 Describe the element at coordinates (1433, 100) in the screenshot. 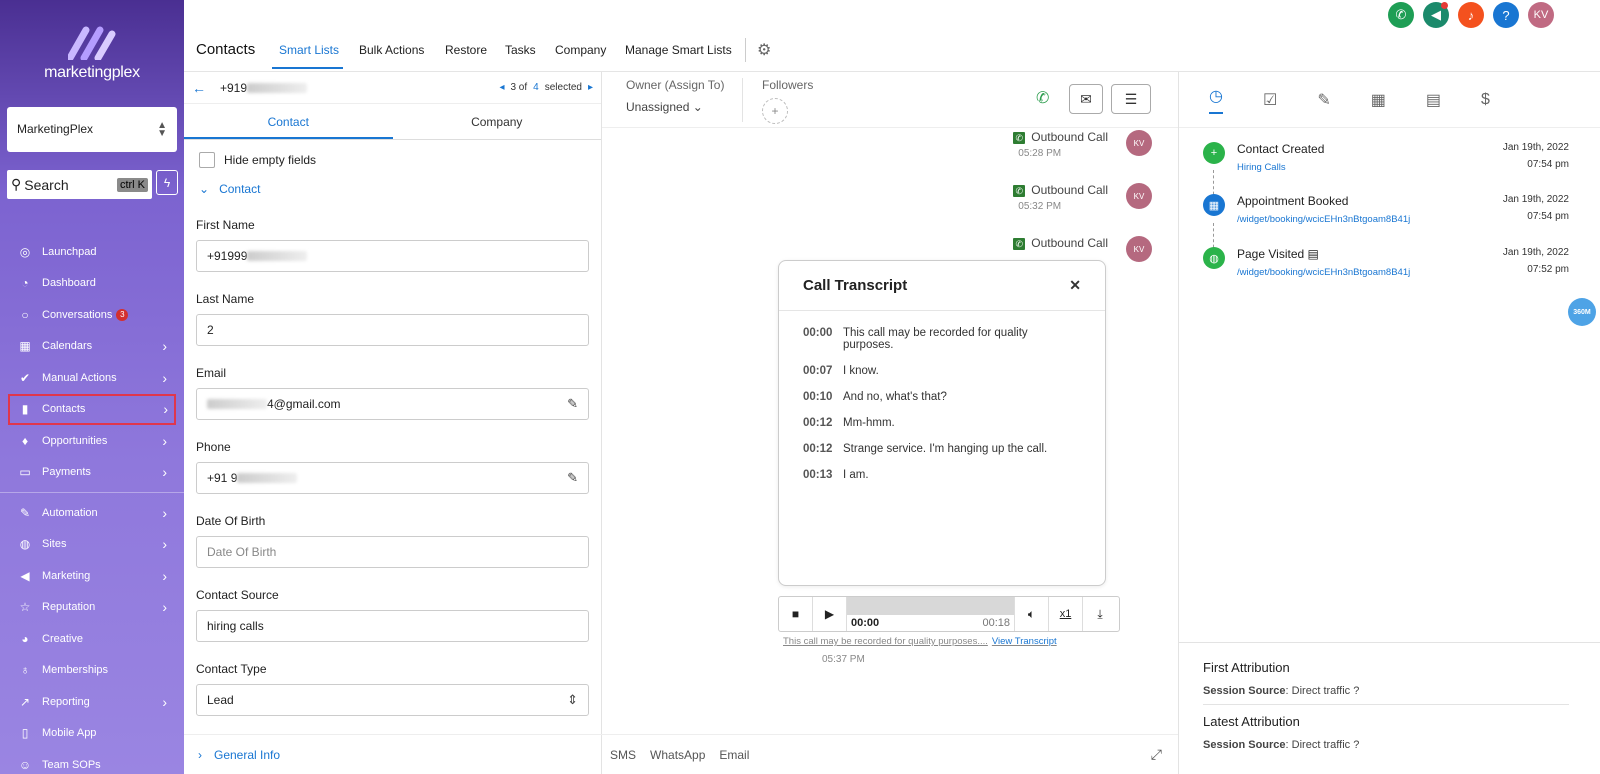

I see `document-icon: ▤` at that location.